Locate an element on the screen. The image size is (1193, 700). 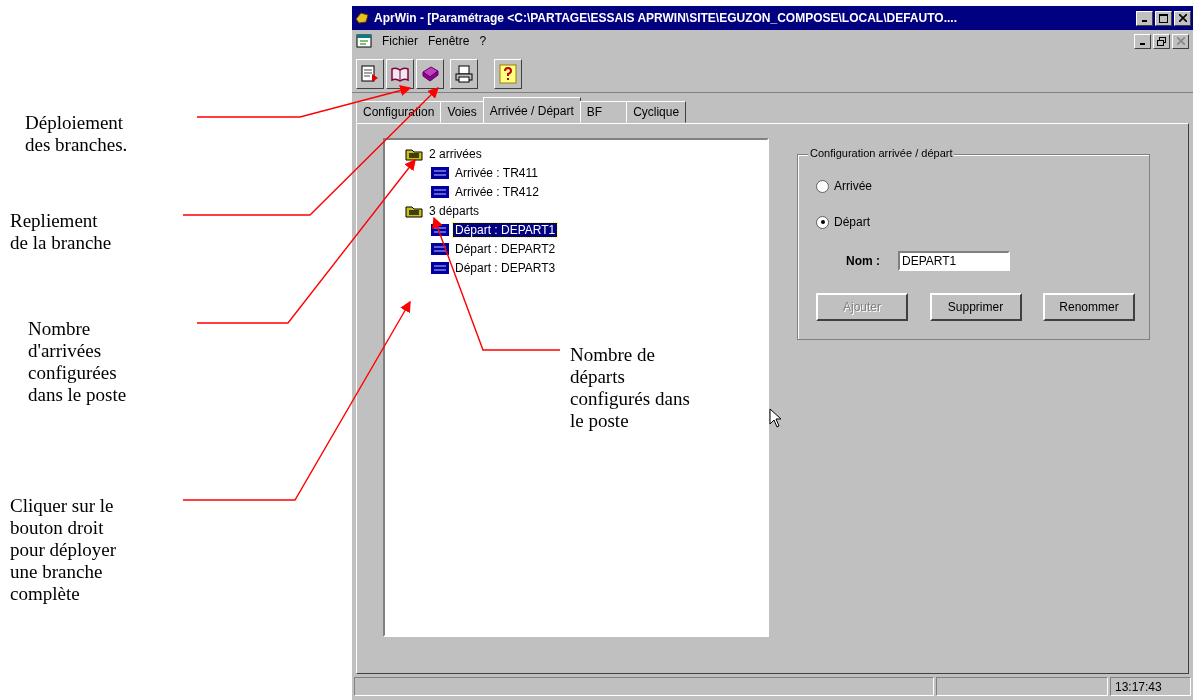
document-export-icon is located at coordinates (370, 74).